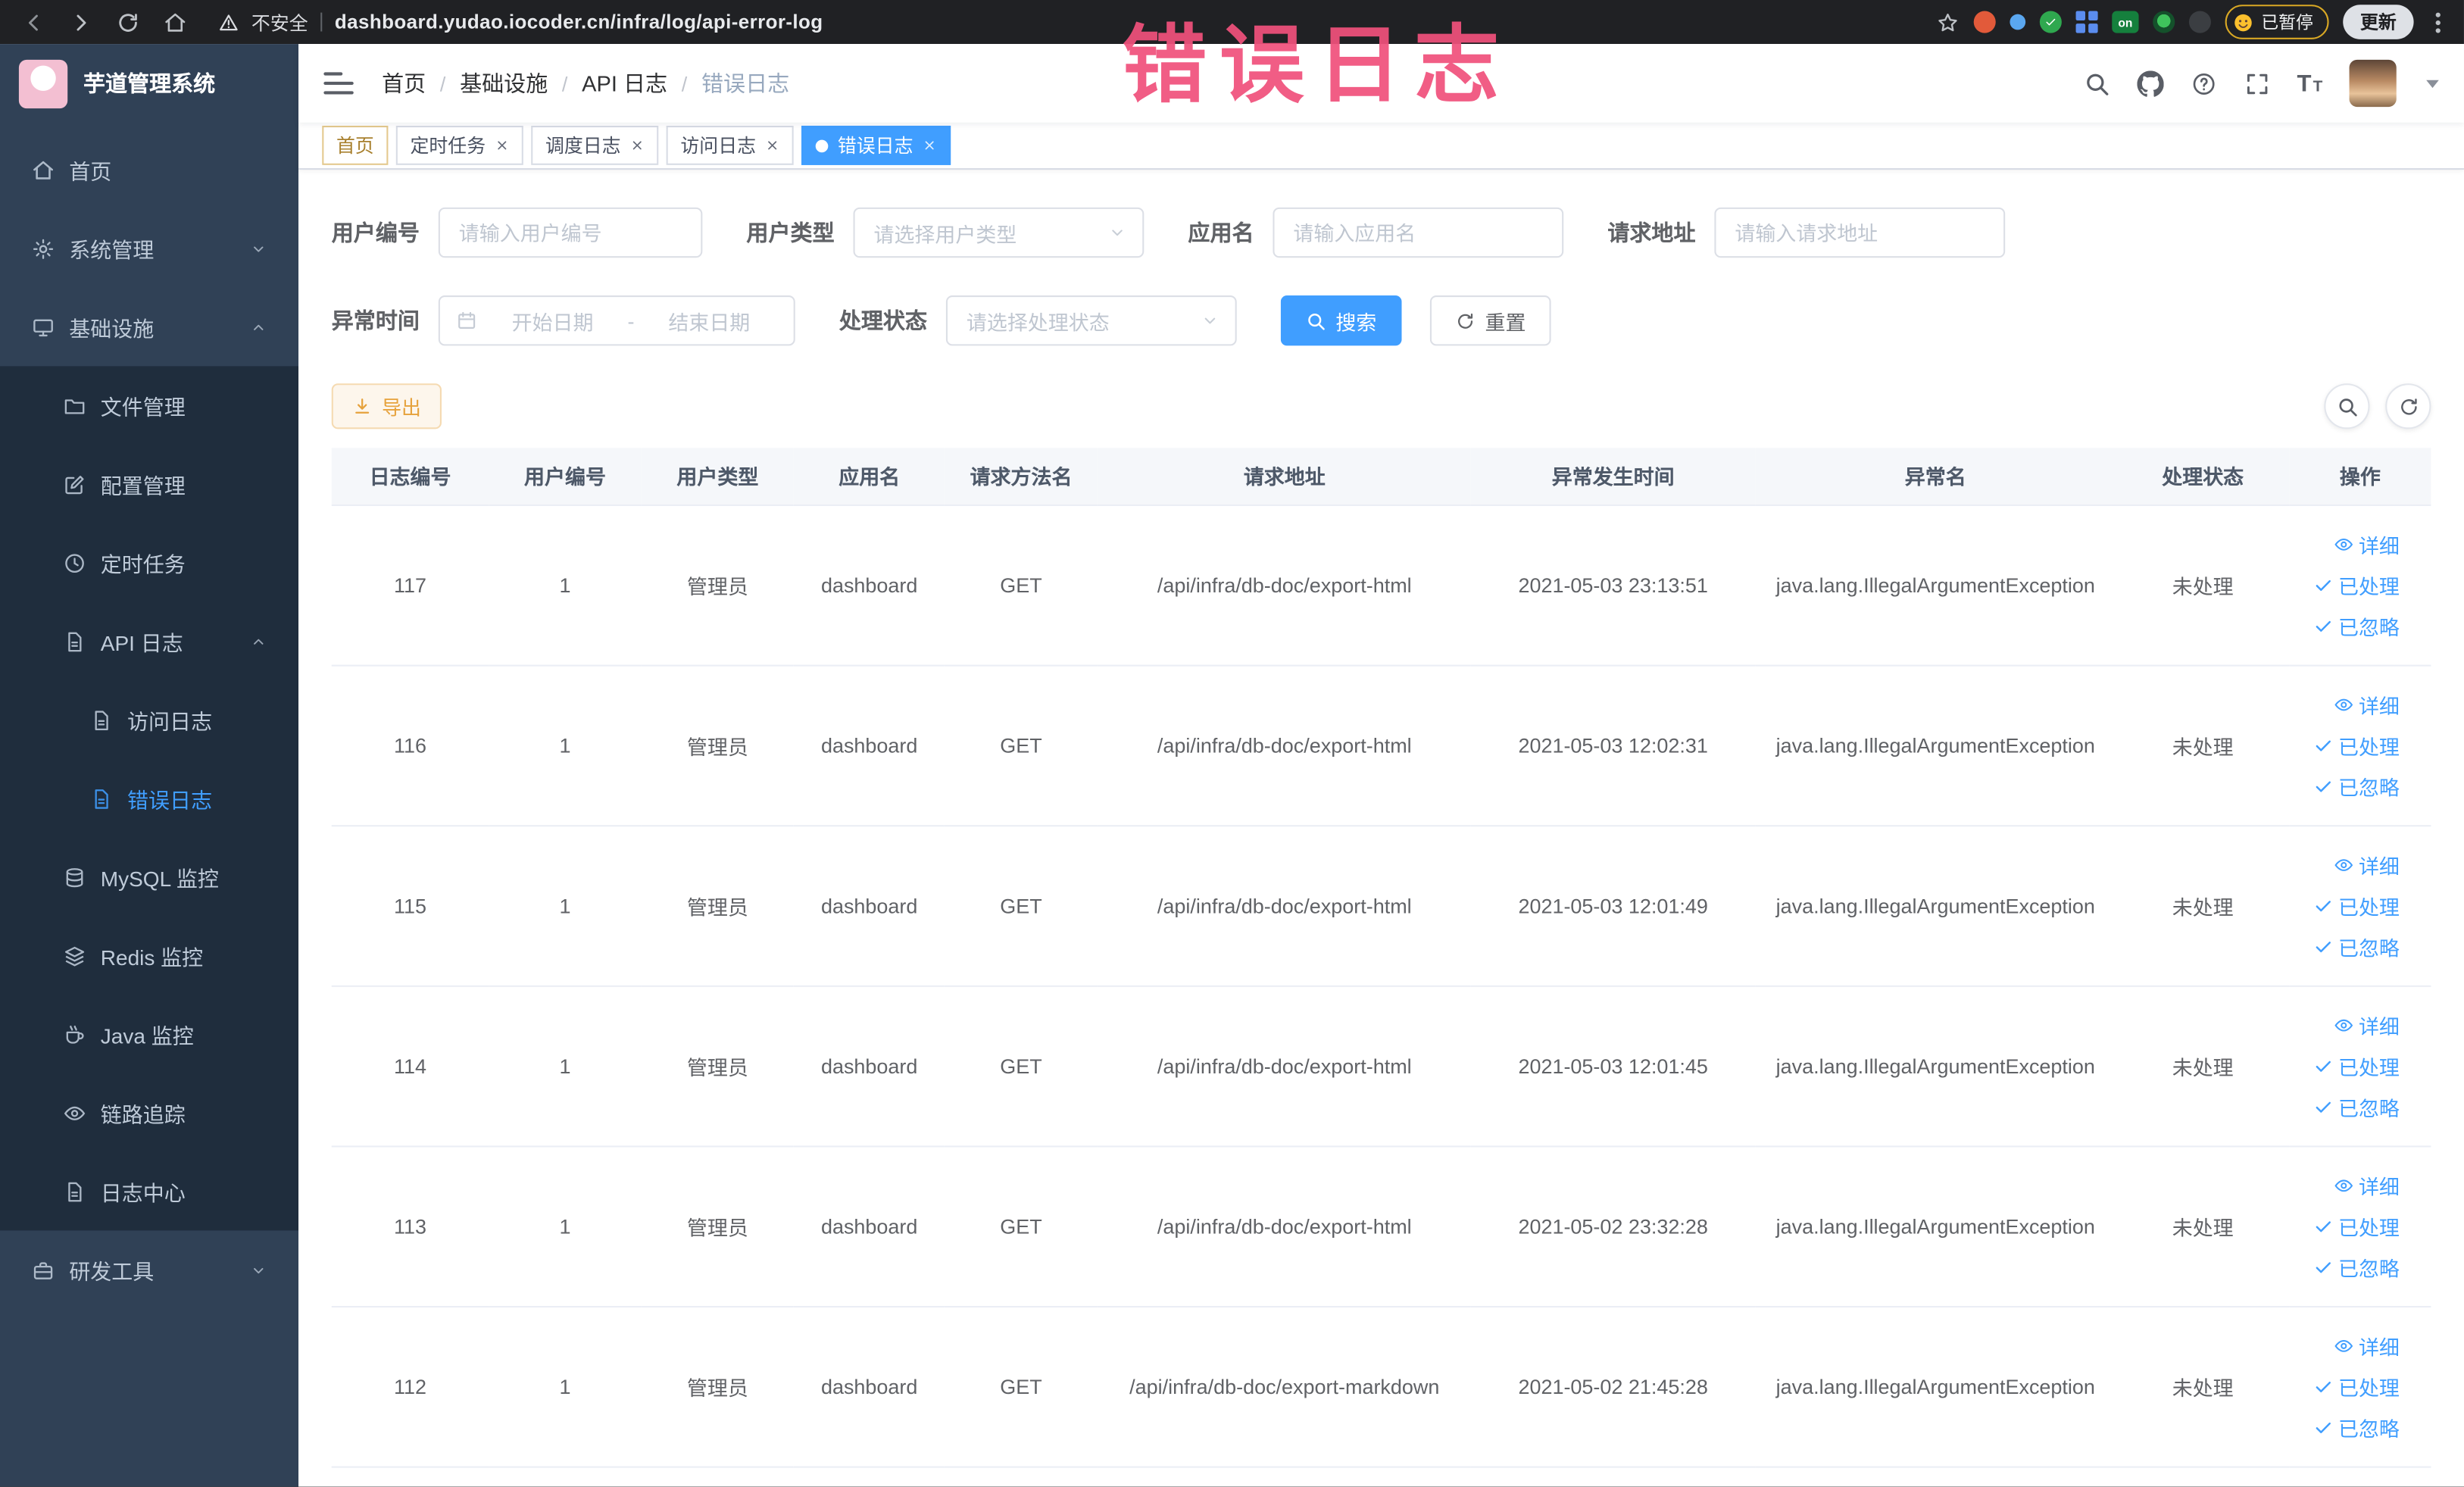 Image resolution: width=2464 pixels, height=1487 pixels. What do you see at coordinates (43, 327) in the screenshot?
I see `monitor-icon` at bounding box center [43, 327].